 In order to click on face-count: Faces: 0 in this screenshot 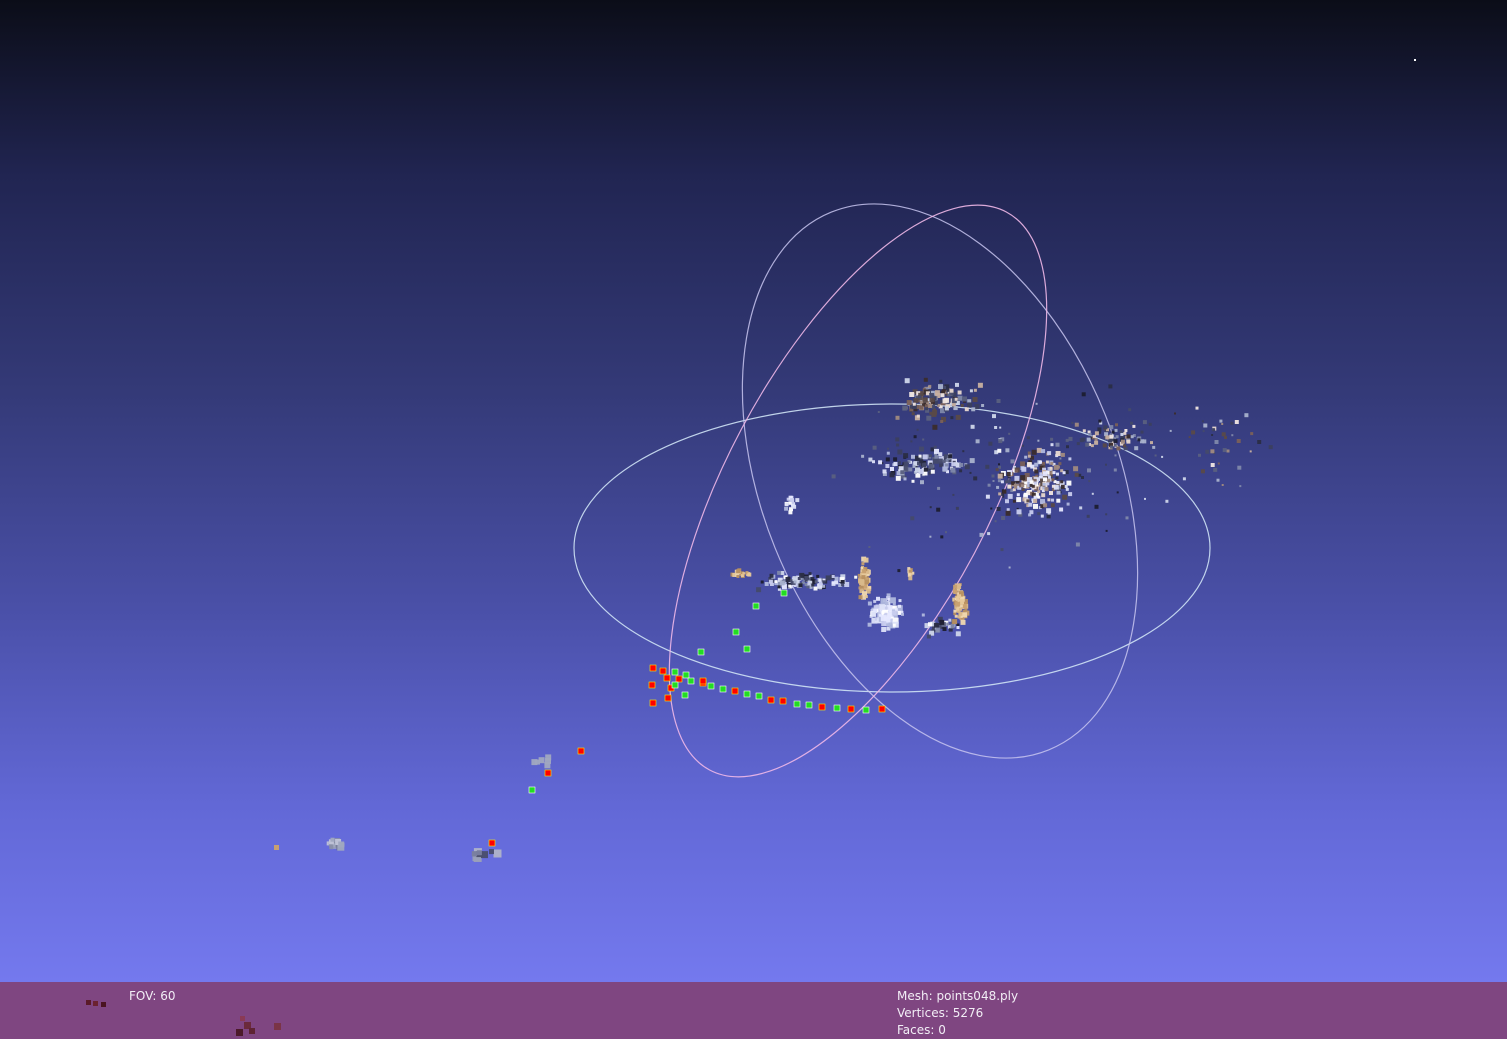, I will do `click(921, 1030)`.